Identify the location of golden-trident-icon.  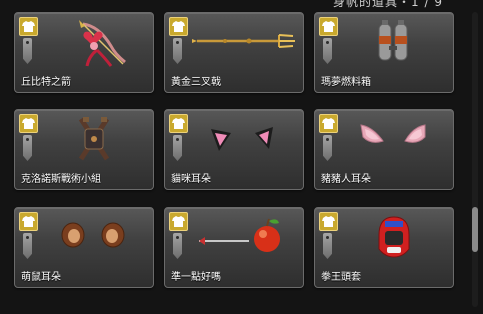
(243, 41).